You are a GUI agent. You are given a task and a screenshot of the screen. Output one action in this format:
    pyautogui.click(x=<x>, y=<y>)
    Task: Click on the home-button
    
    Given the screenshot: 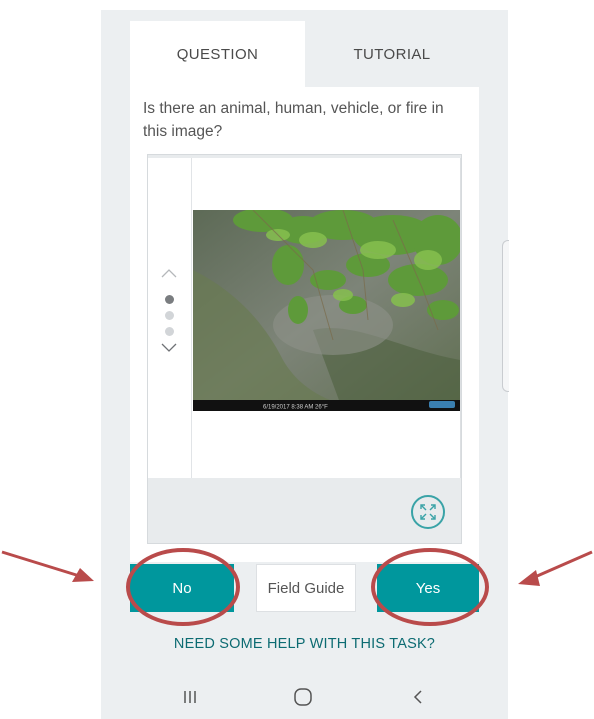 What is the action you would take?
    pyautogui.click(x=303, y=697)
    